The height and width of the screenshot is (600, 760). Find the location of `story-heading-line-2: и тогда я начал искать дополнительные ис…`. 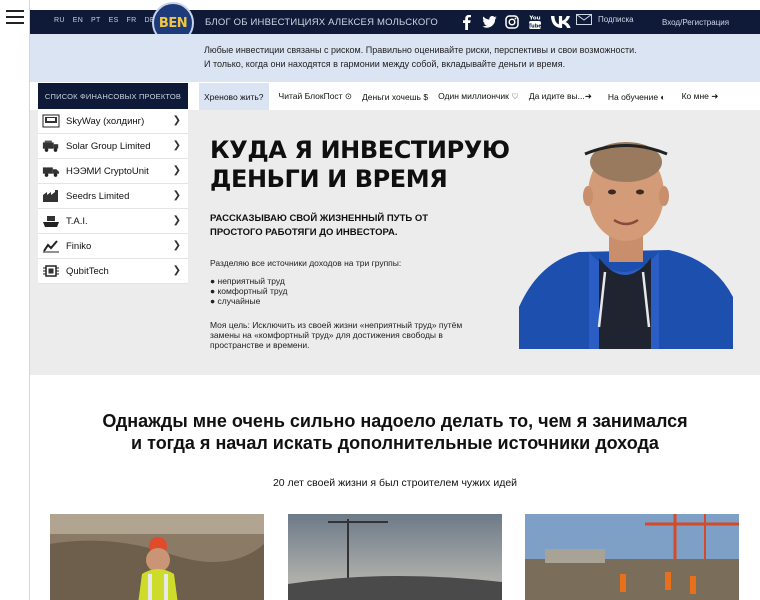

story-heading-line-2: и тогда я начал искать дополнительные ис… is located at coordinates (395, 443).